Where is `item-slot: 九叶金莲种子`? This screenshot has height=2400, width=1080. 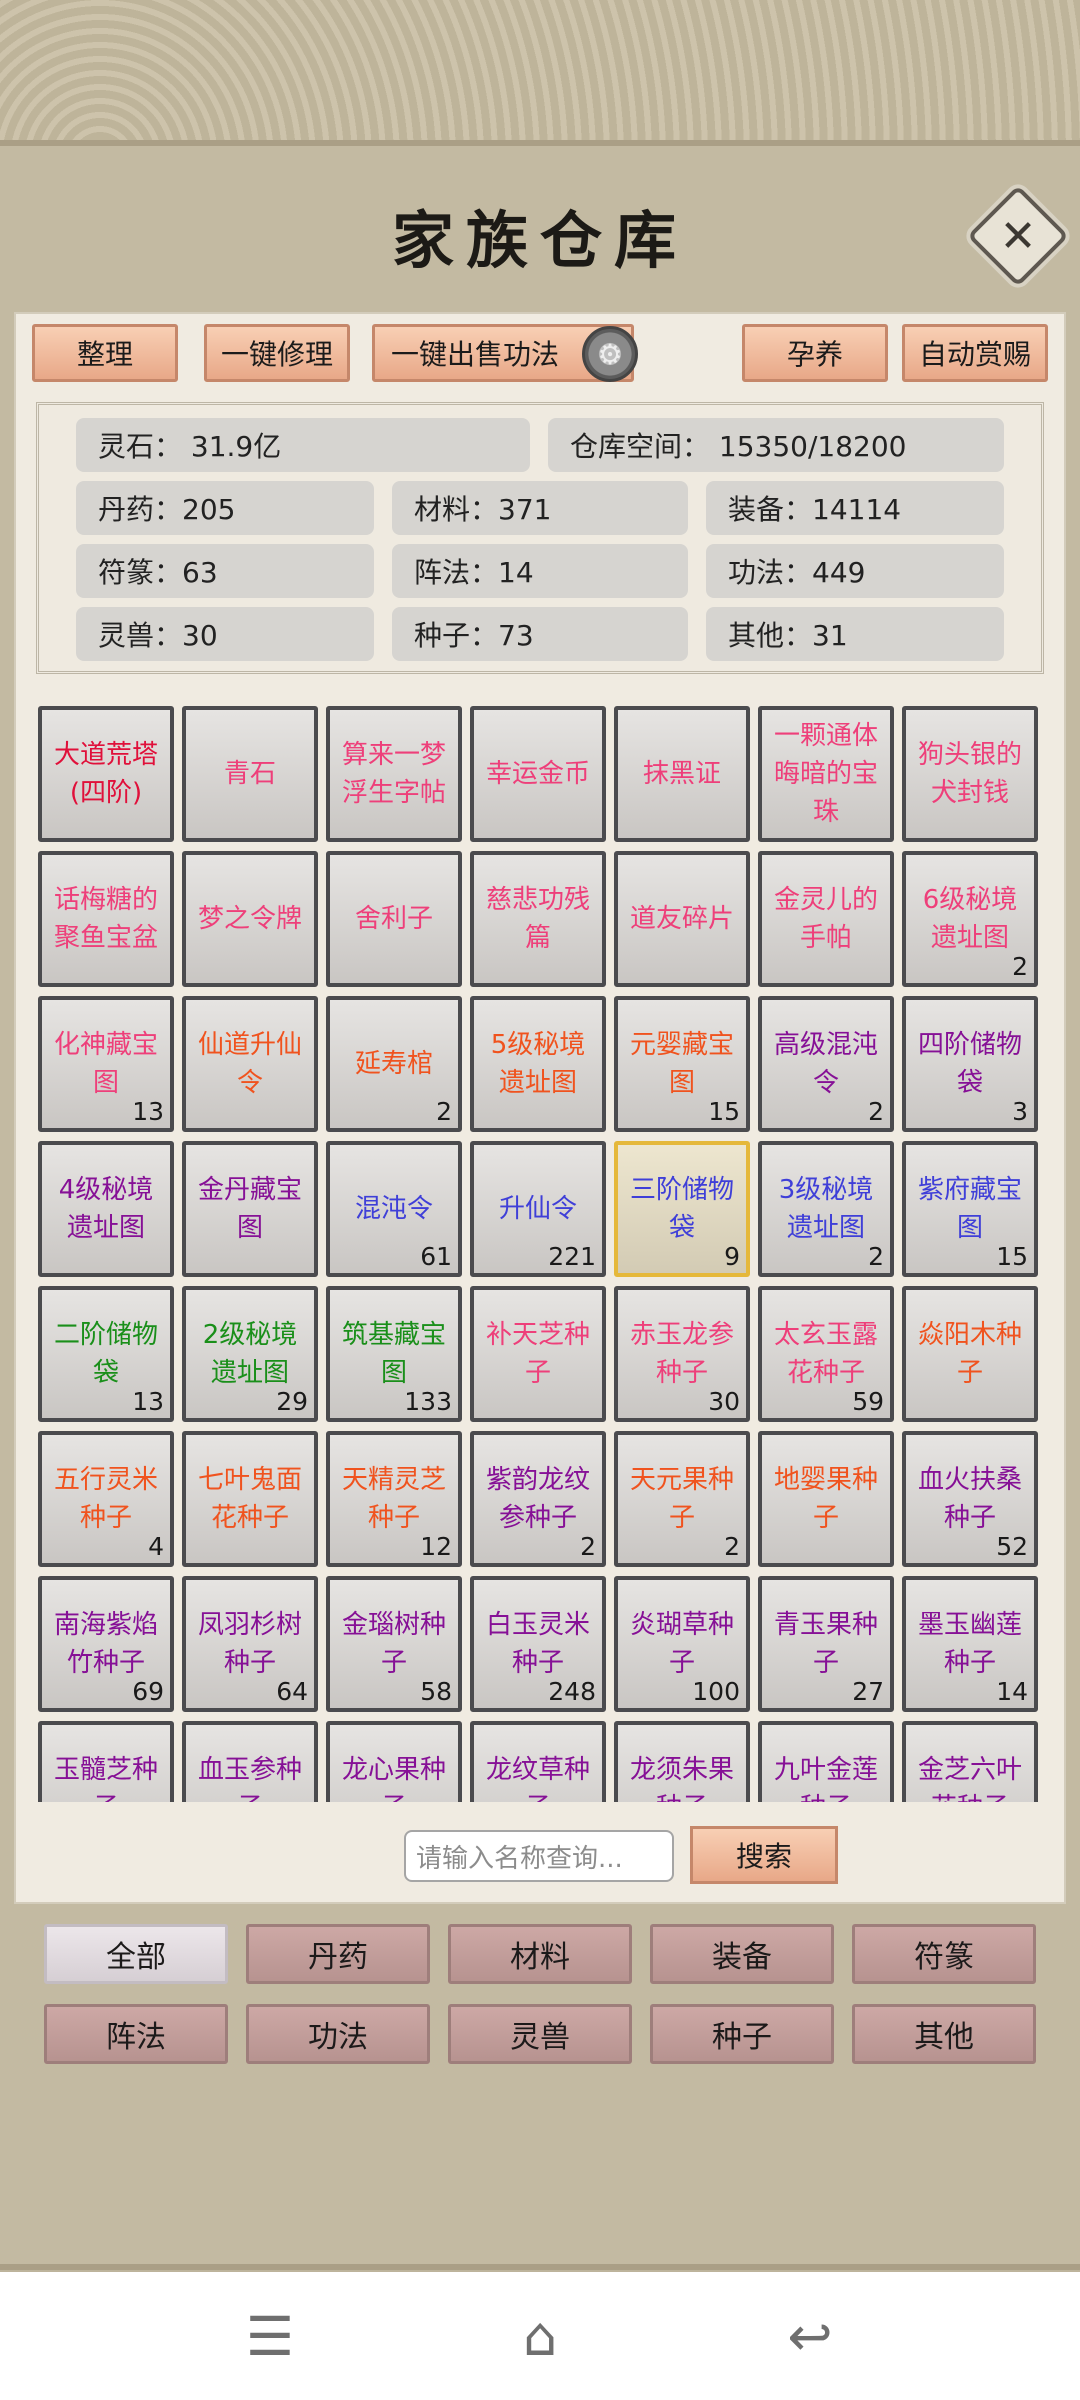
item-slot: 九叶金莲种子 is located at coordinates (826, 1761).